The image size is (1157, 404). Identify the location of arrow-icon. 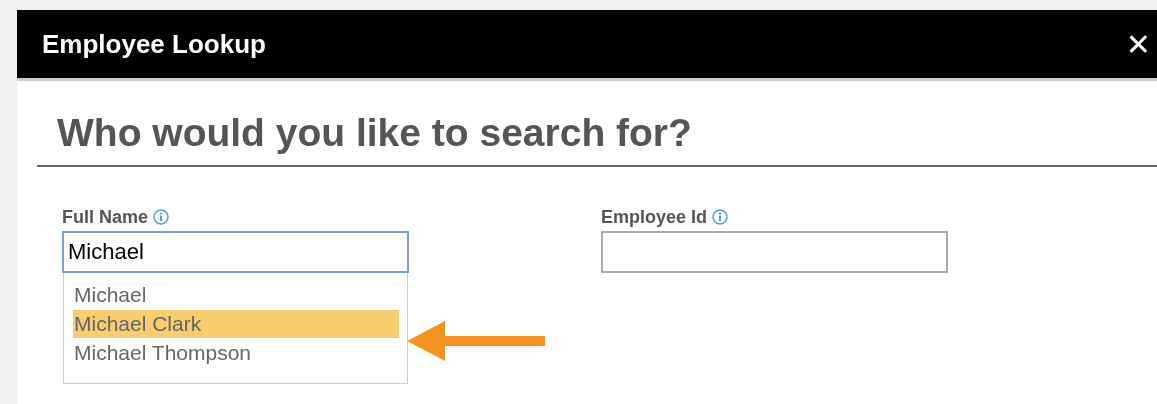
(477, 341).